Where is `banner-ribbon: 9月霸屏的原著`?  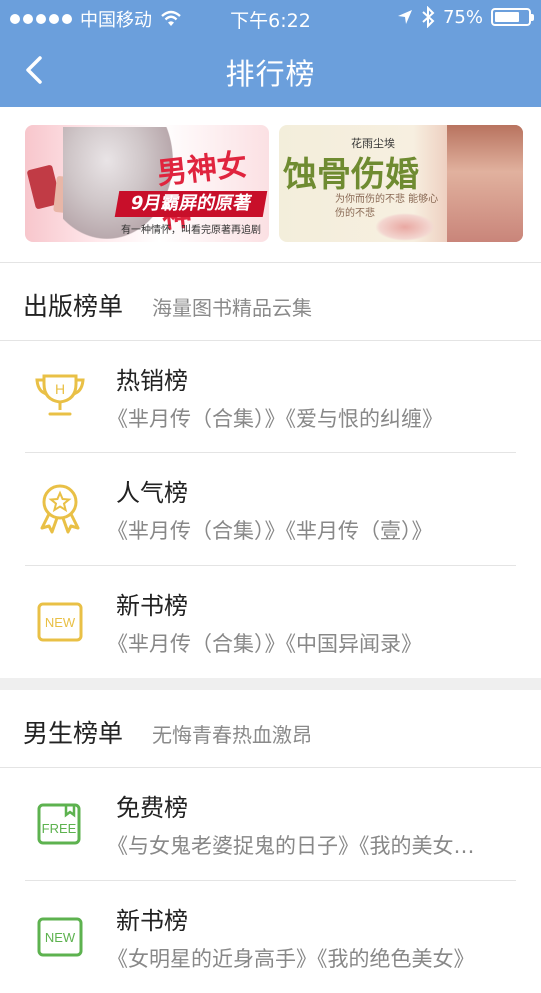
banner-ribbon: 9月霸屏的原著 is located at coordinates (191, 204).